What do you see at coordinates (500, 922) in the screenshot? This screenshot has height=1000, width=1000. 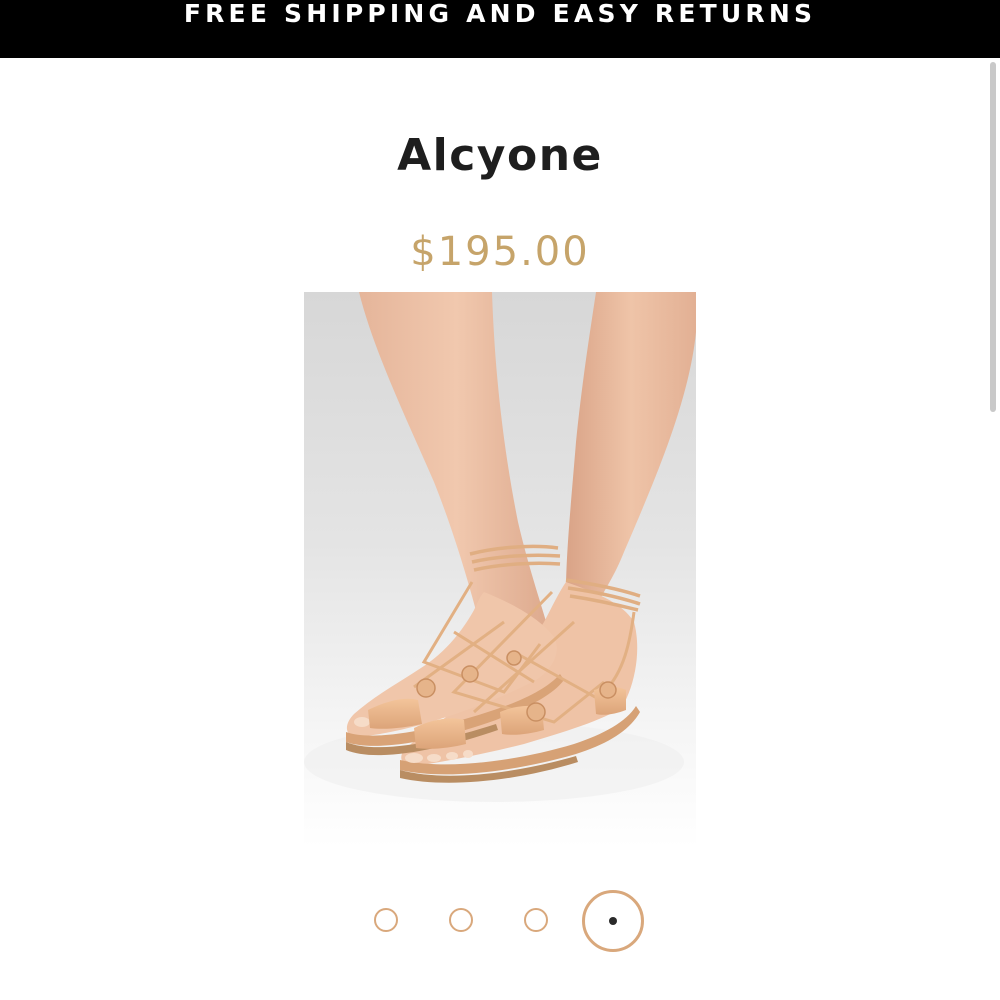 I see `carousel-pagination` at bounding box center [500, 922].